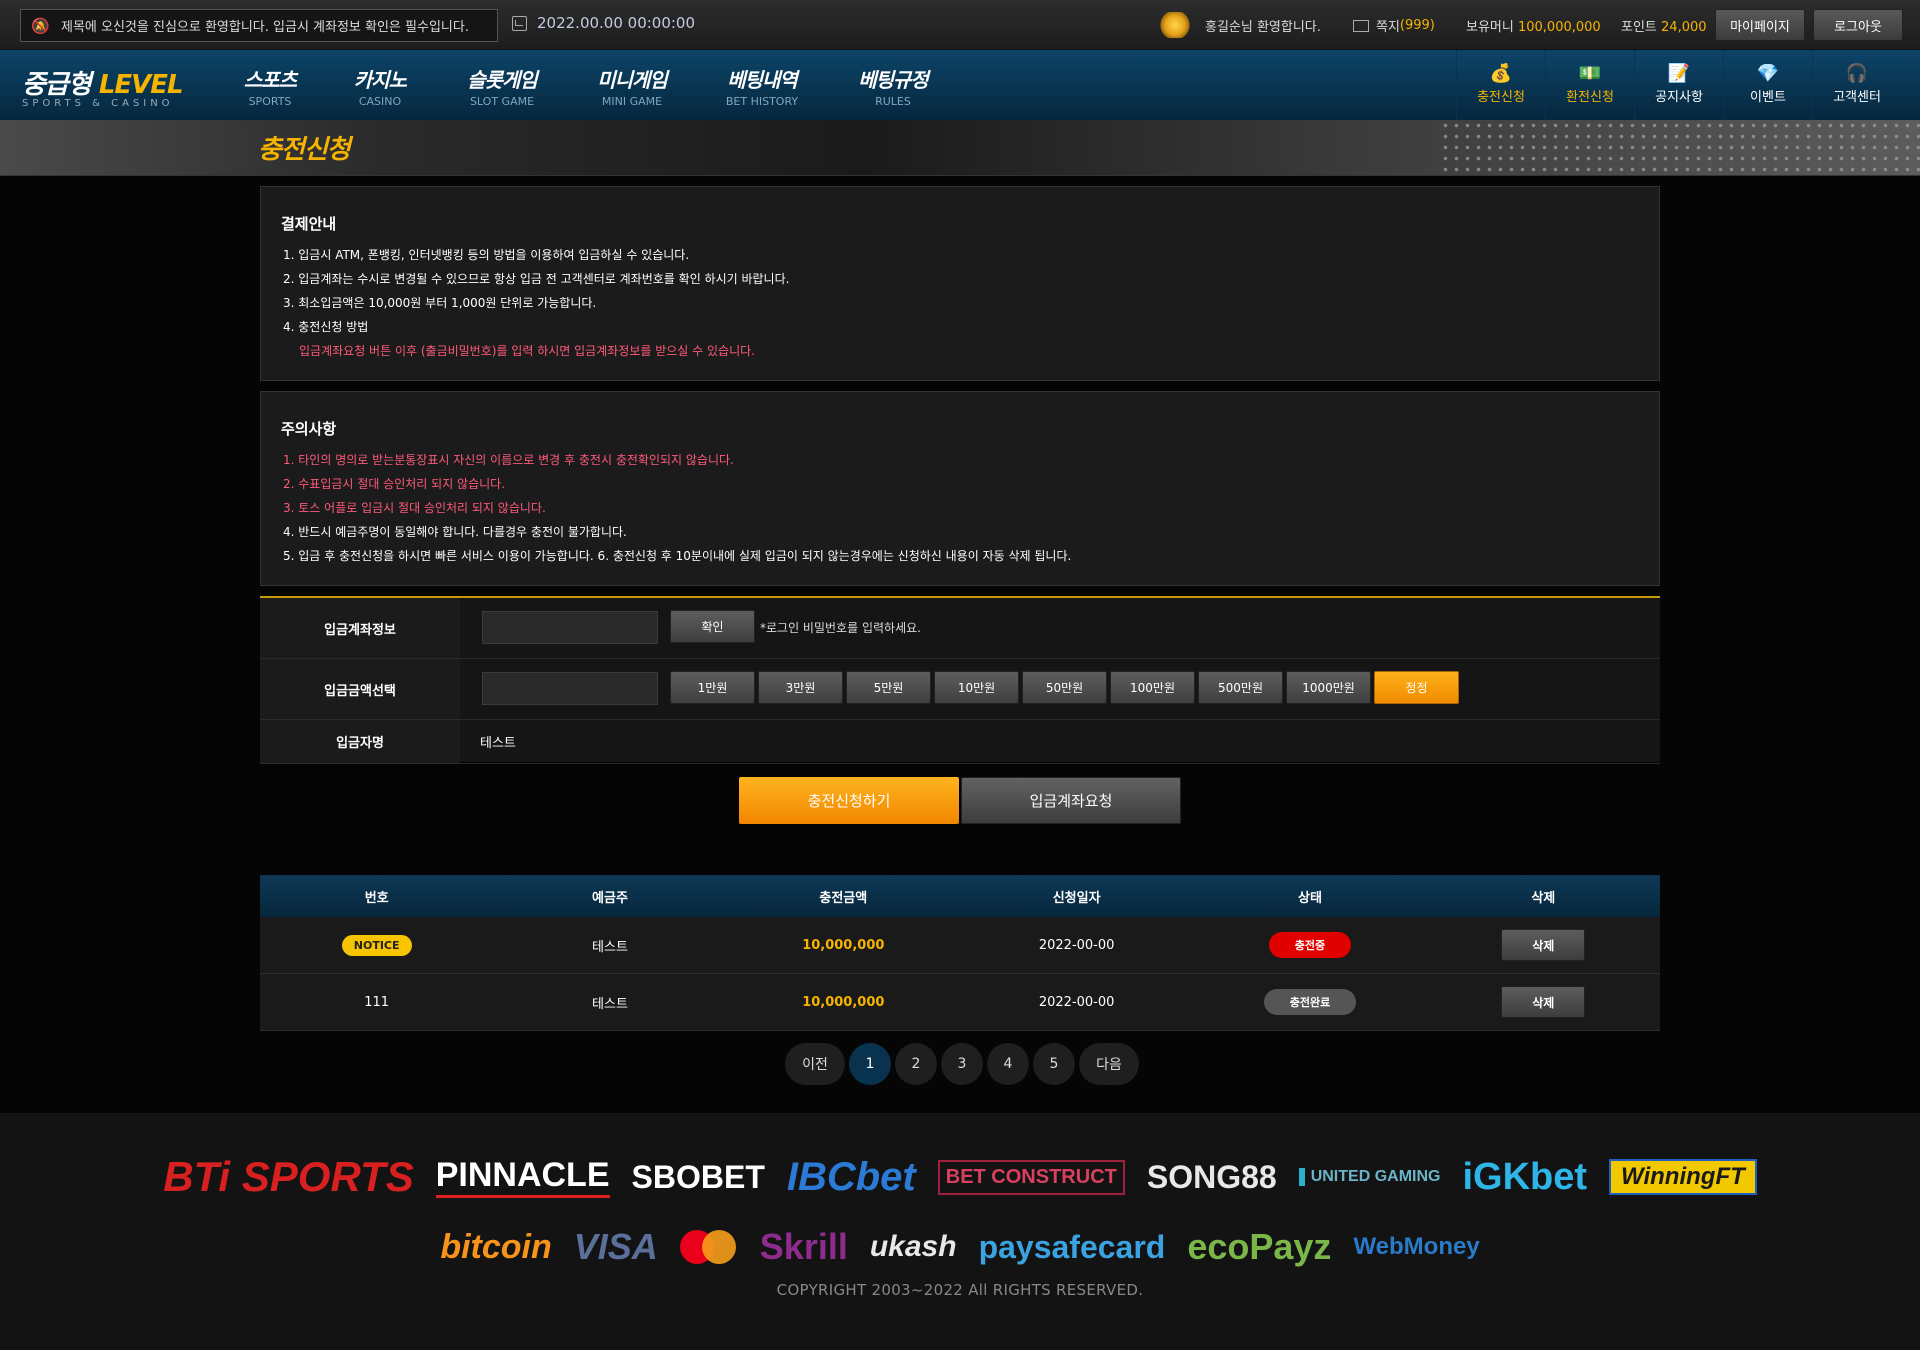 The width and height of the screenshot is (1920, 1350). Describe the element at coordinates (1071, 800) in the screenshot. I see `request-account-button: 입금계좌요청` at that location.